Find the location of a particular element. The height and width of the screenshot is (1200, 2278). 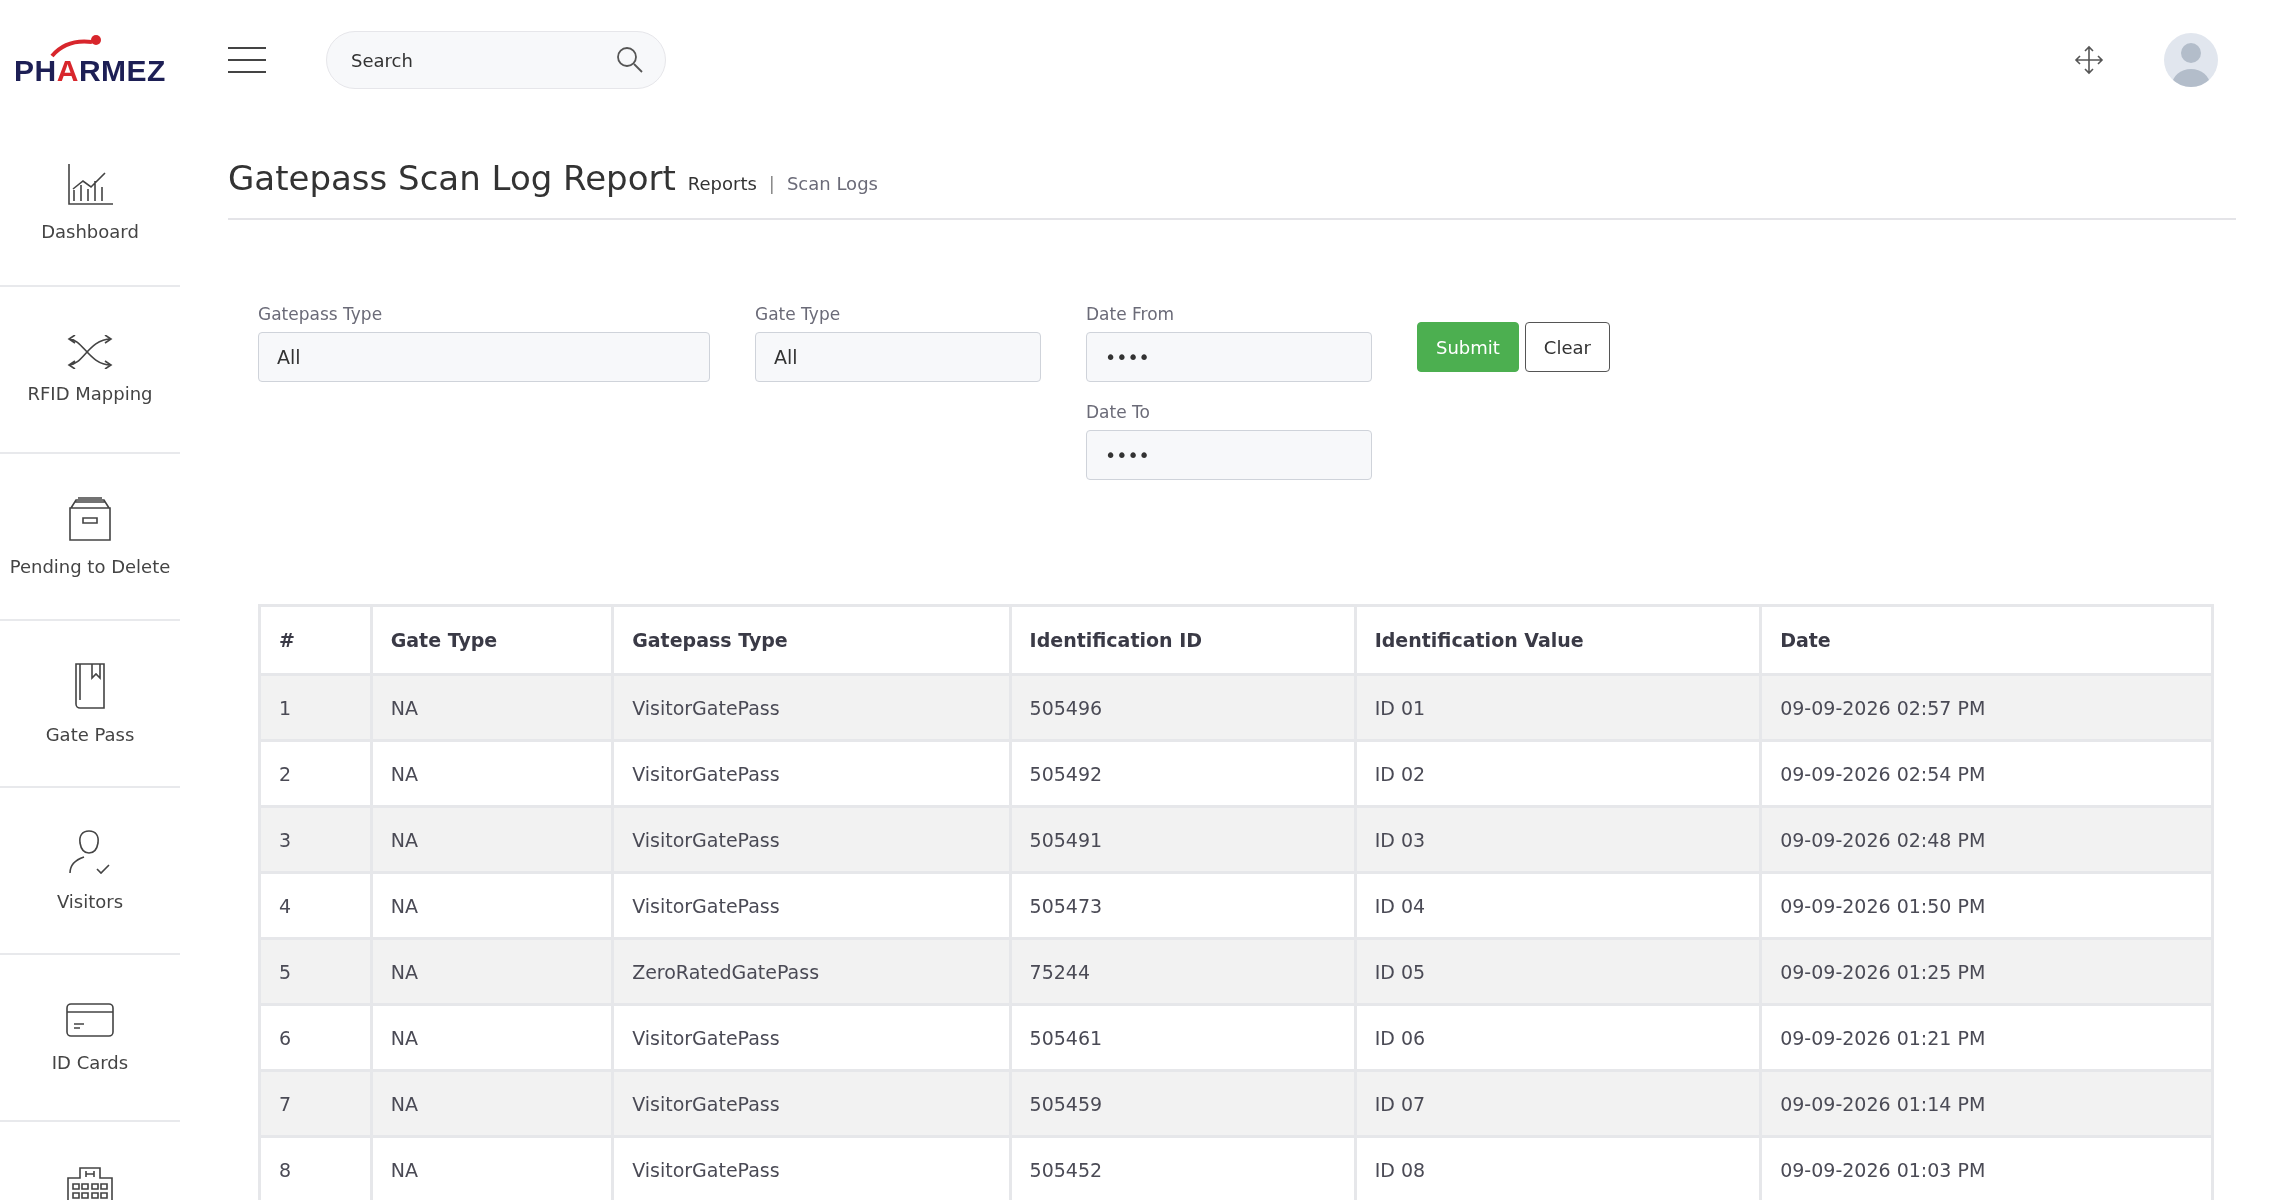

sidebar-item: RFID Mapping is located at coordinates (90, 370).